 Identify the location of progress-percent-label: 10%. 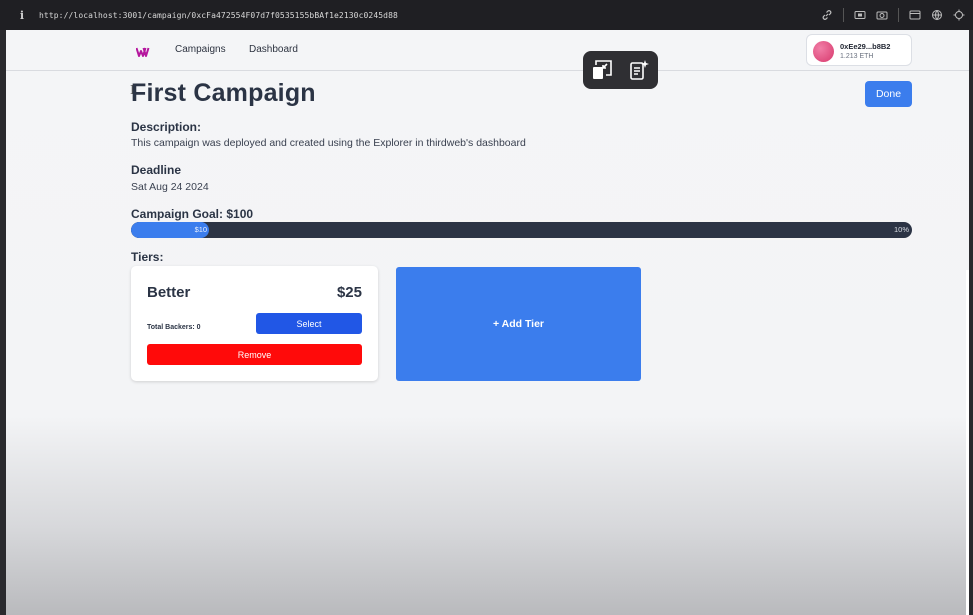
(901, 229).